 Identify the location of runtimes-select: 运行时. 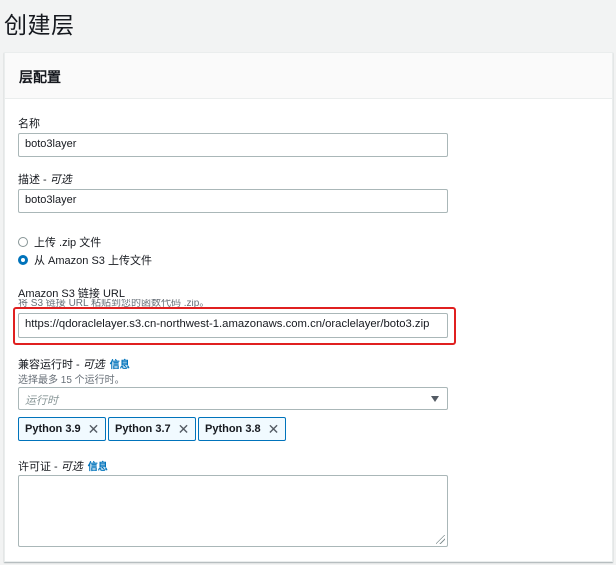
(233, 398).